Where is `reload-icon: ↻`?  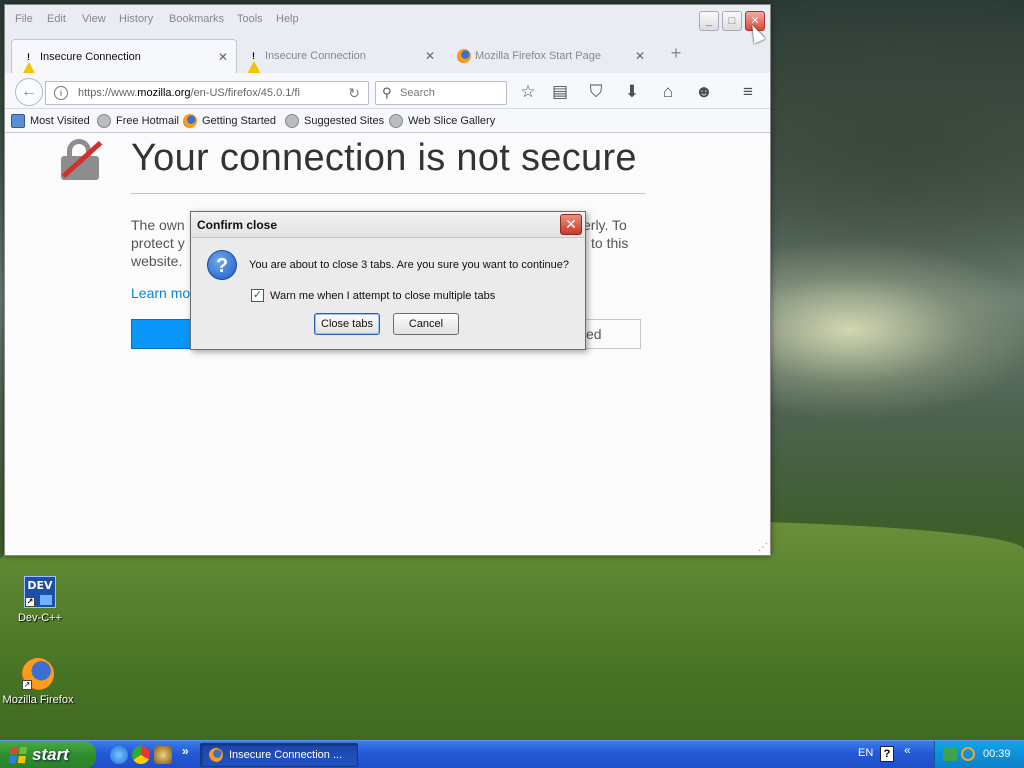
reload-icon: ↻ is located at coordinates (354, 93).